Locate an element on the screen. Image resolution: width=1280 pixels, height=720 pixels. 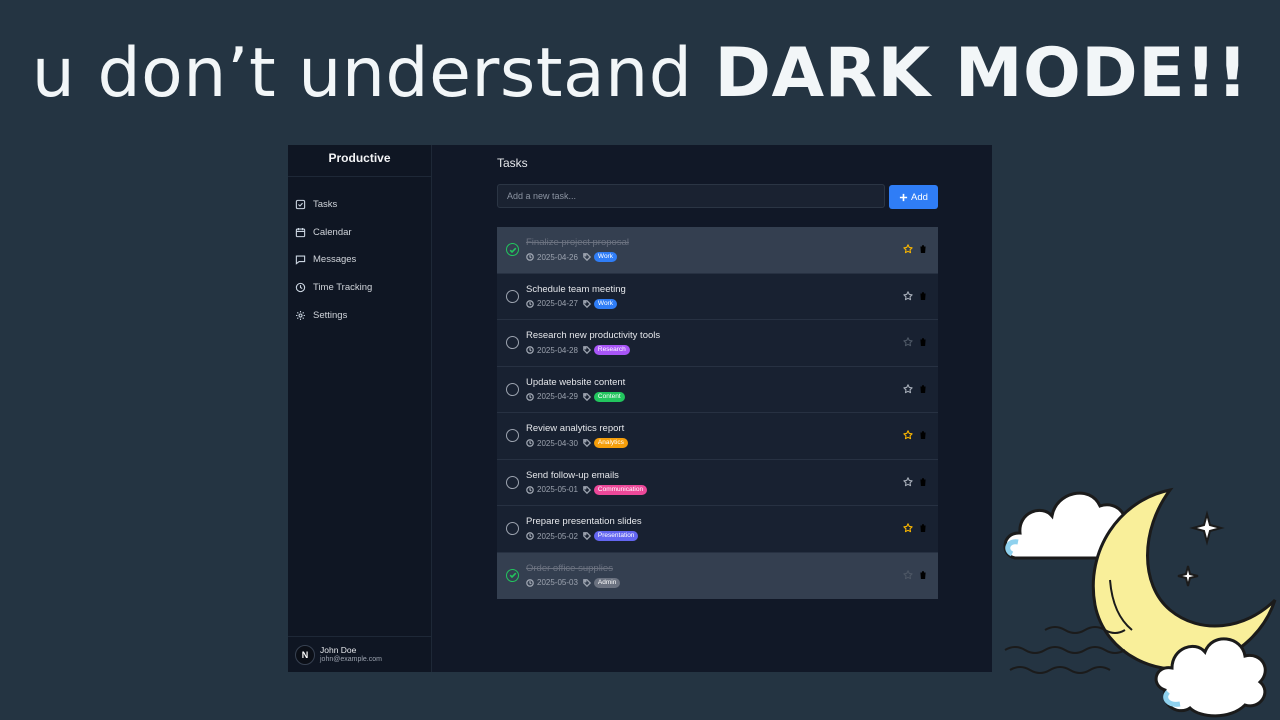
task-date: 2025-04-26 is located at coordinates (557, 257).